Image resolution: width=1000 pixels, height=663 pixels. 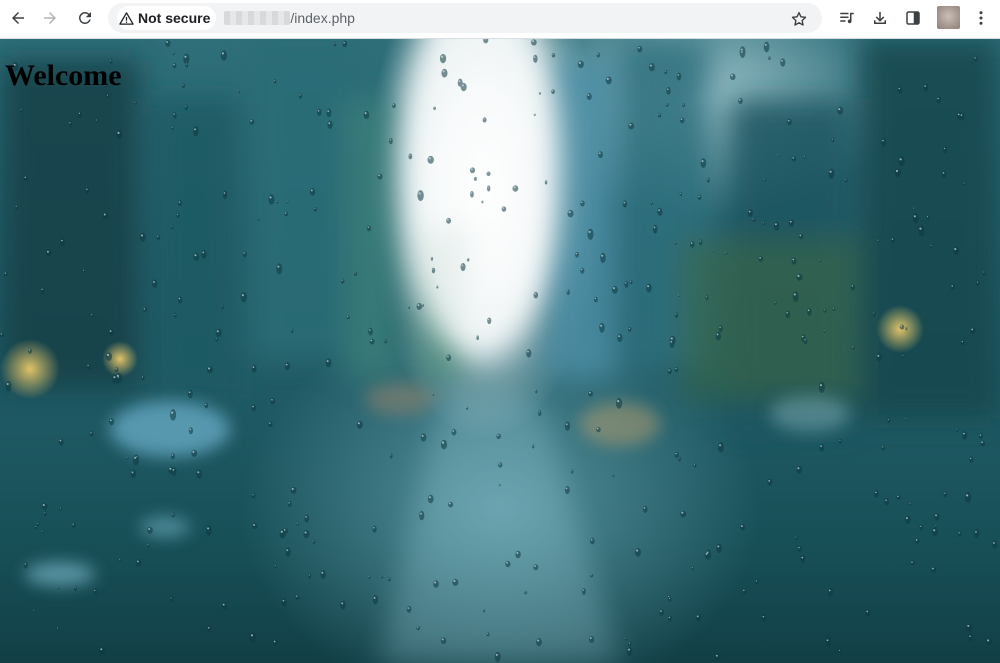 What do you see at coordinates (18, 18) in the screenshot?
I see `back-button` at bounding box center [18, 18].